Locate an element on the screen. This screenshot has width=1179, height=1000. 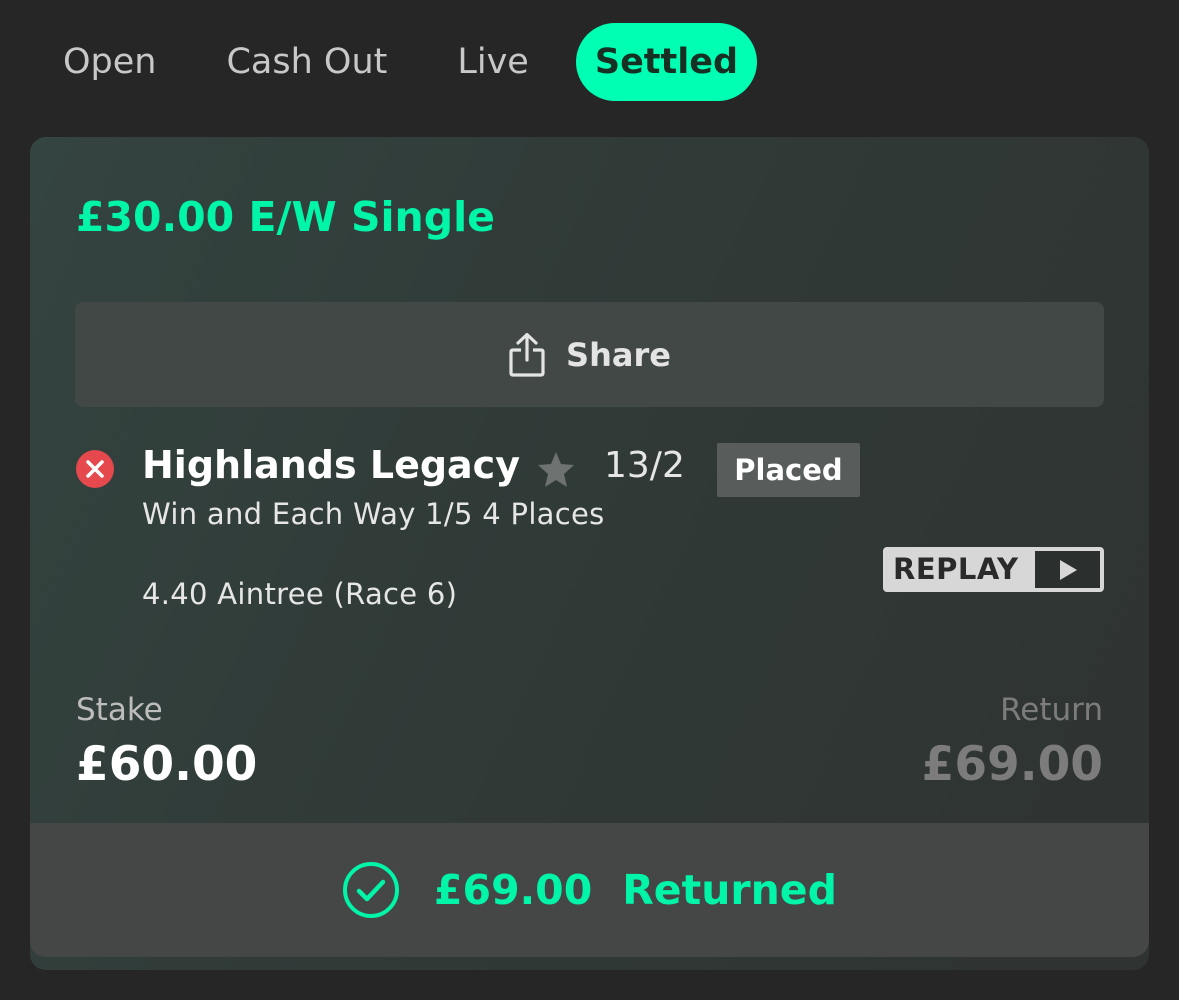
play-icon is located at coordinates (1067, 569).